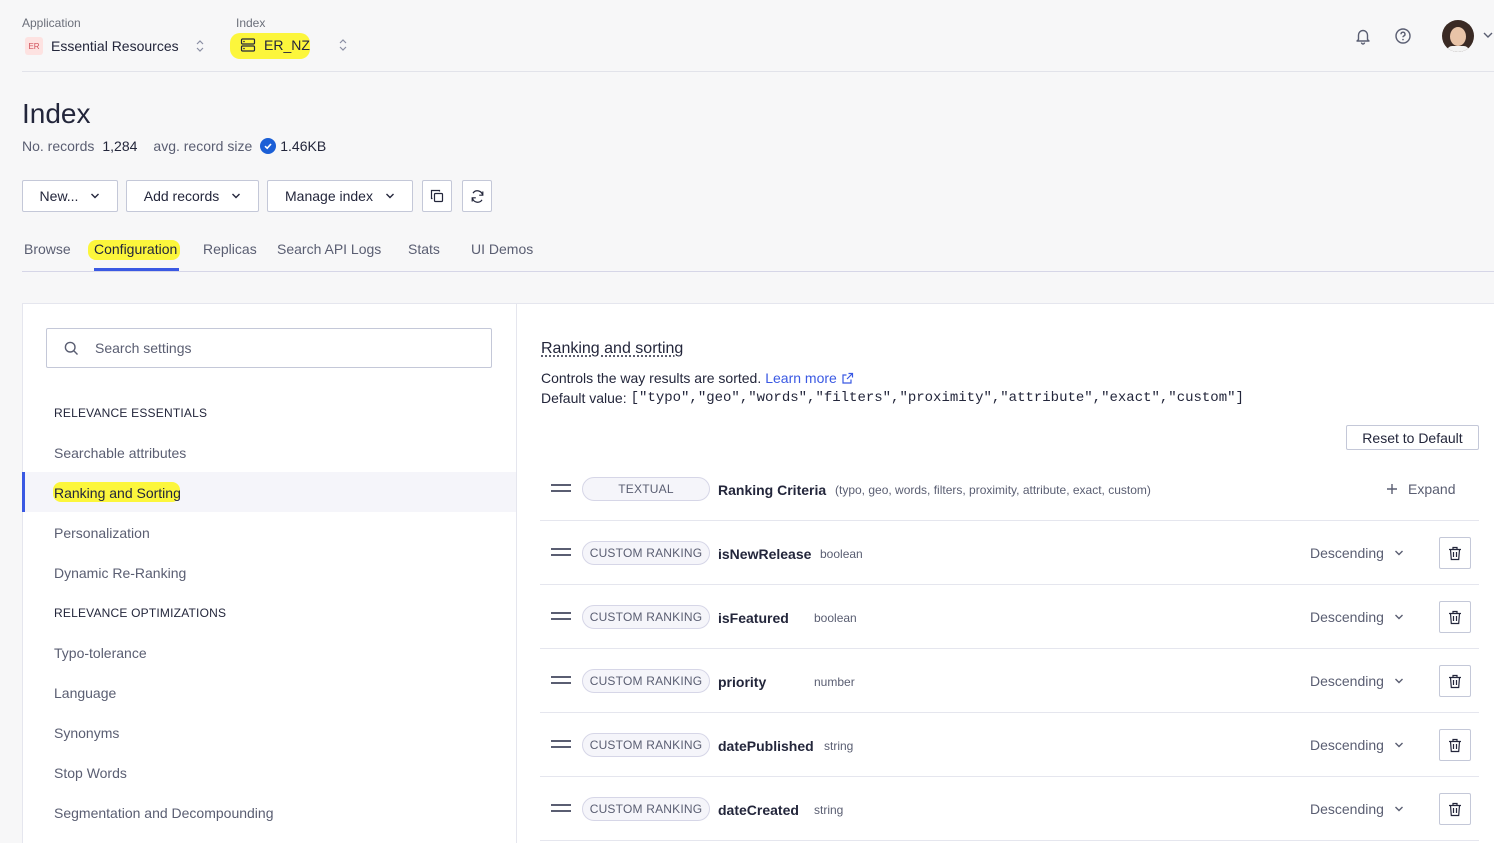 The height and width of the screenshot is (843, 1494). I want to click on sidebar-item-ranking-and-sorting: Ranking and Sorting, so click(117, 493).